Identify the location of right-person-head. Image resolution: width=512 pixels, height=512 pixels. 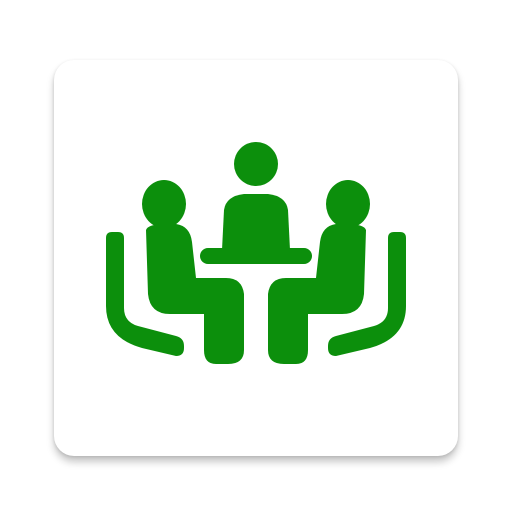
(348, 204).